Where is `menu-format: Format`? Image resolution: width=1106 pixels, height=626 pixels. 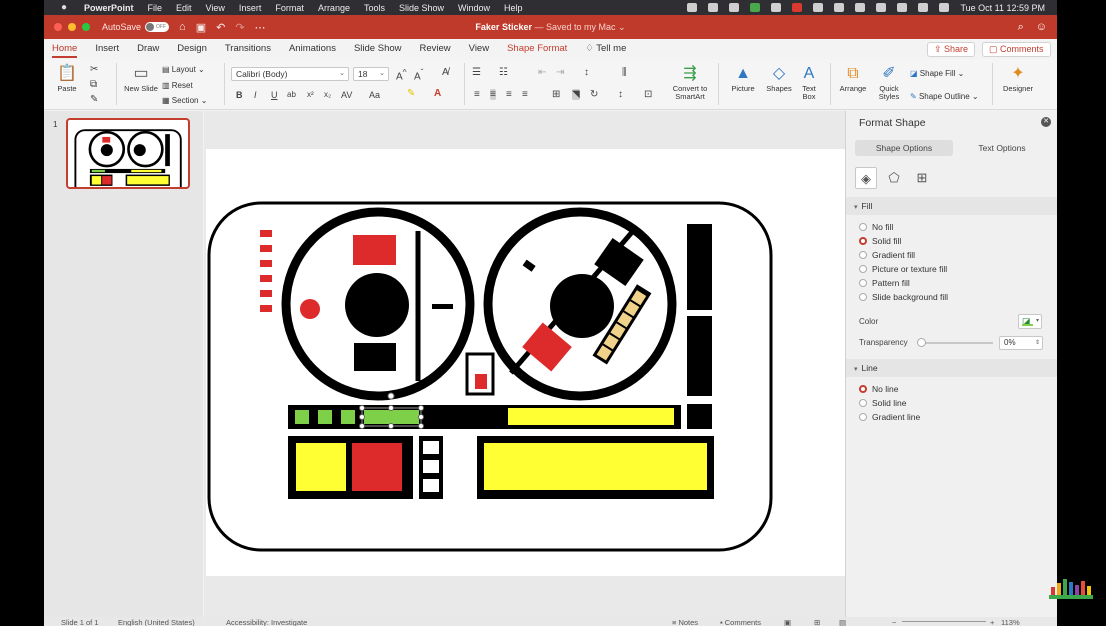 menu-format: Format is located at coordinates (289, 8).